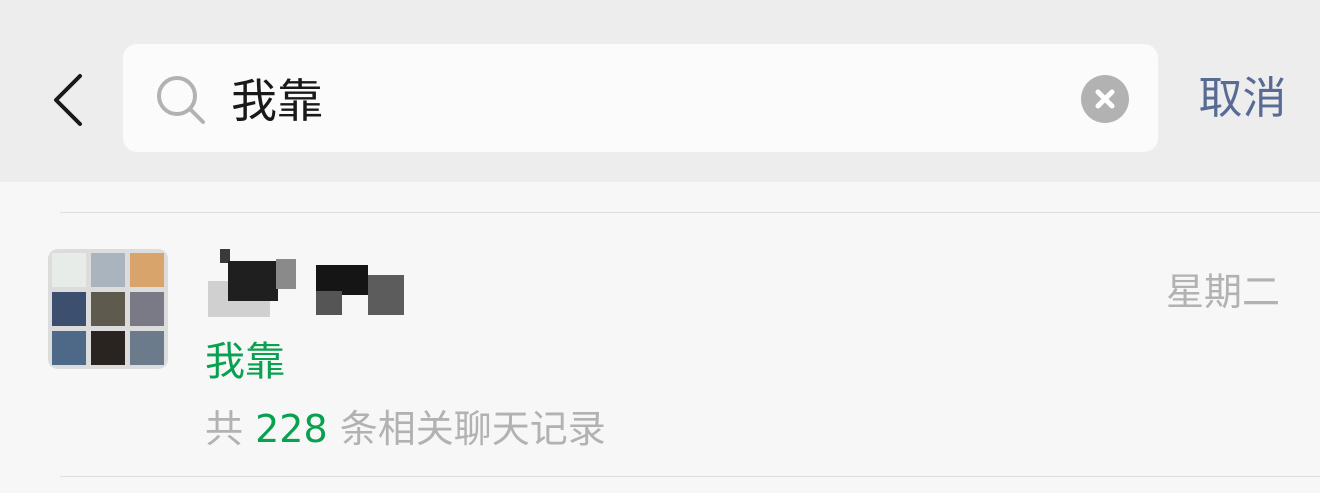 The image size is (1320, 493). Describe the element at coordinates (291, 429) in the screenshot. I see `match-count: 228` at that location.